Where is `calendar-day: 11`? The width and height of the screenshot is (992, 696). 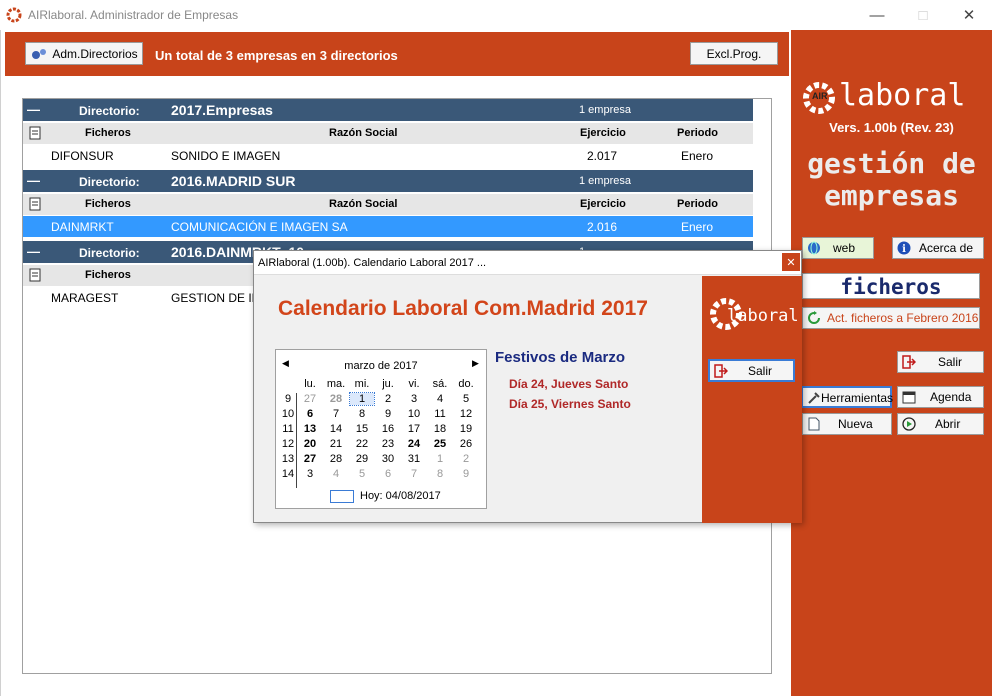 calendar-day: 11 is located at coordinates (440, 414).